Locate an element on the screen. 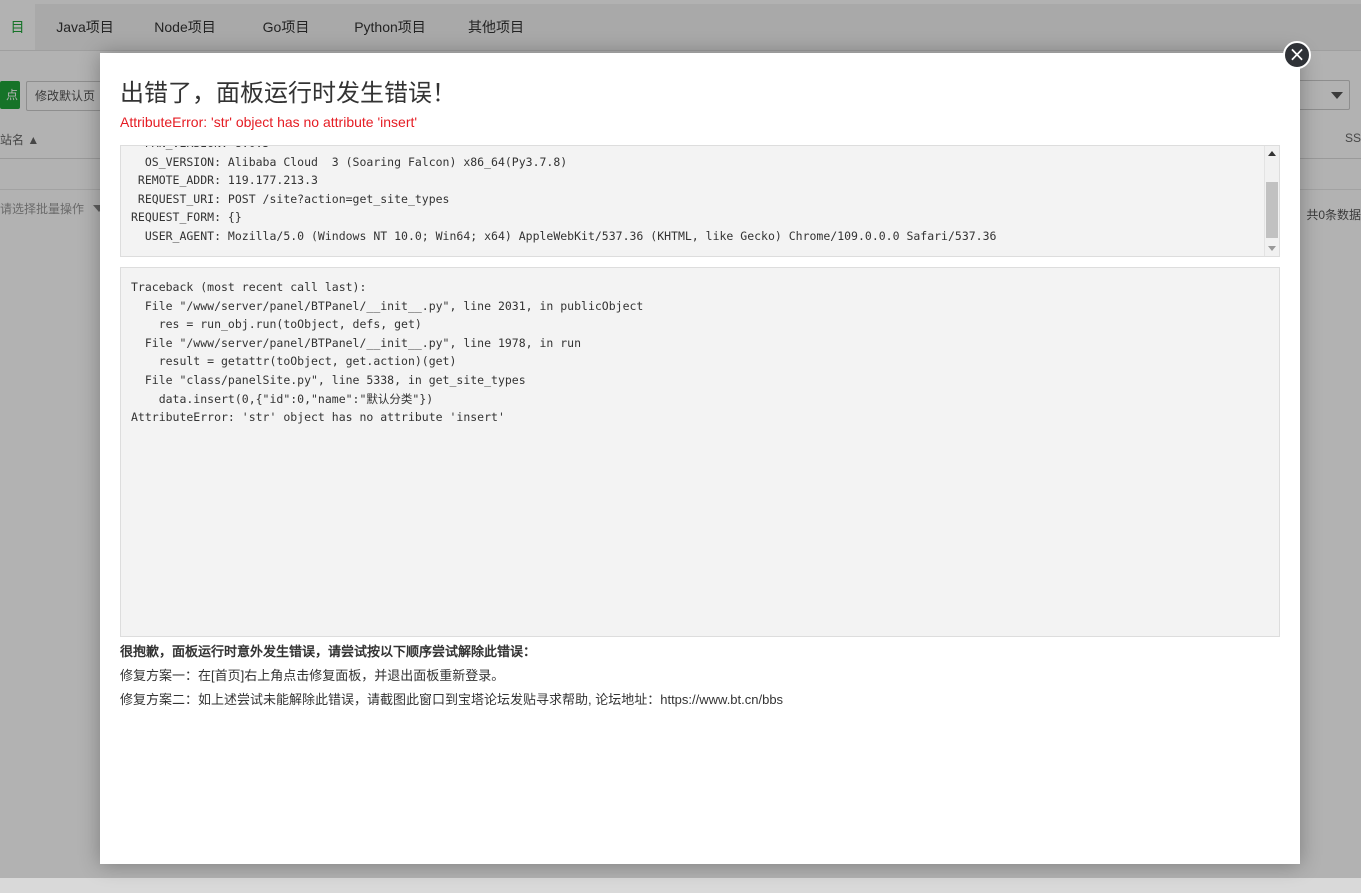  request-info-line: REMOTE_ADDR: 119.177.213.3 is located at coordinates (227, 180).